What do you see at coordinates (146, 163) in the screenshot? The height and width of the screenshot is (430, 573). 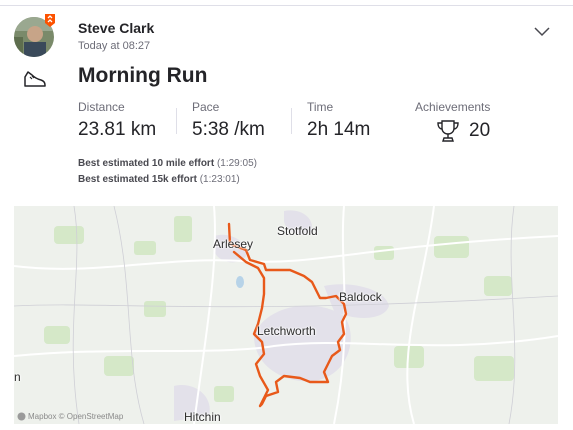 I see `effort-name: Best estimated 10 mile effort` at bounding box center [146, 163].